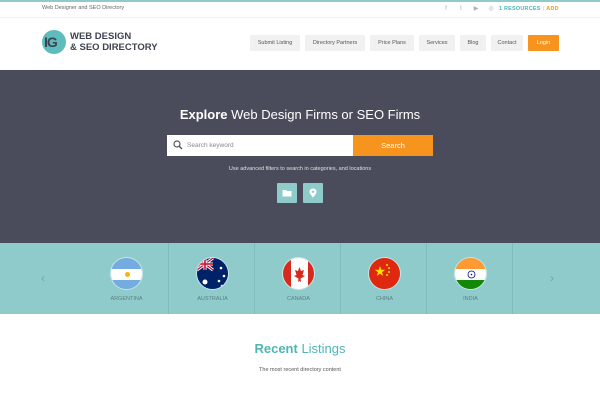 The image size is (600, 400). Describe the element at coordinates (507, 43) in the screenshot. I see `nav-contact: Contact` at that location.